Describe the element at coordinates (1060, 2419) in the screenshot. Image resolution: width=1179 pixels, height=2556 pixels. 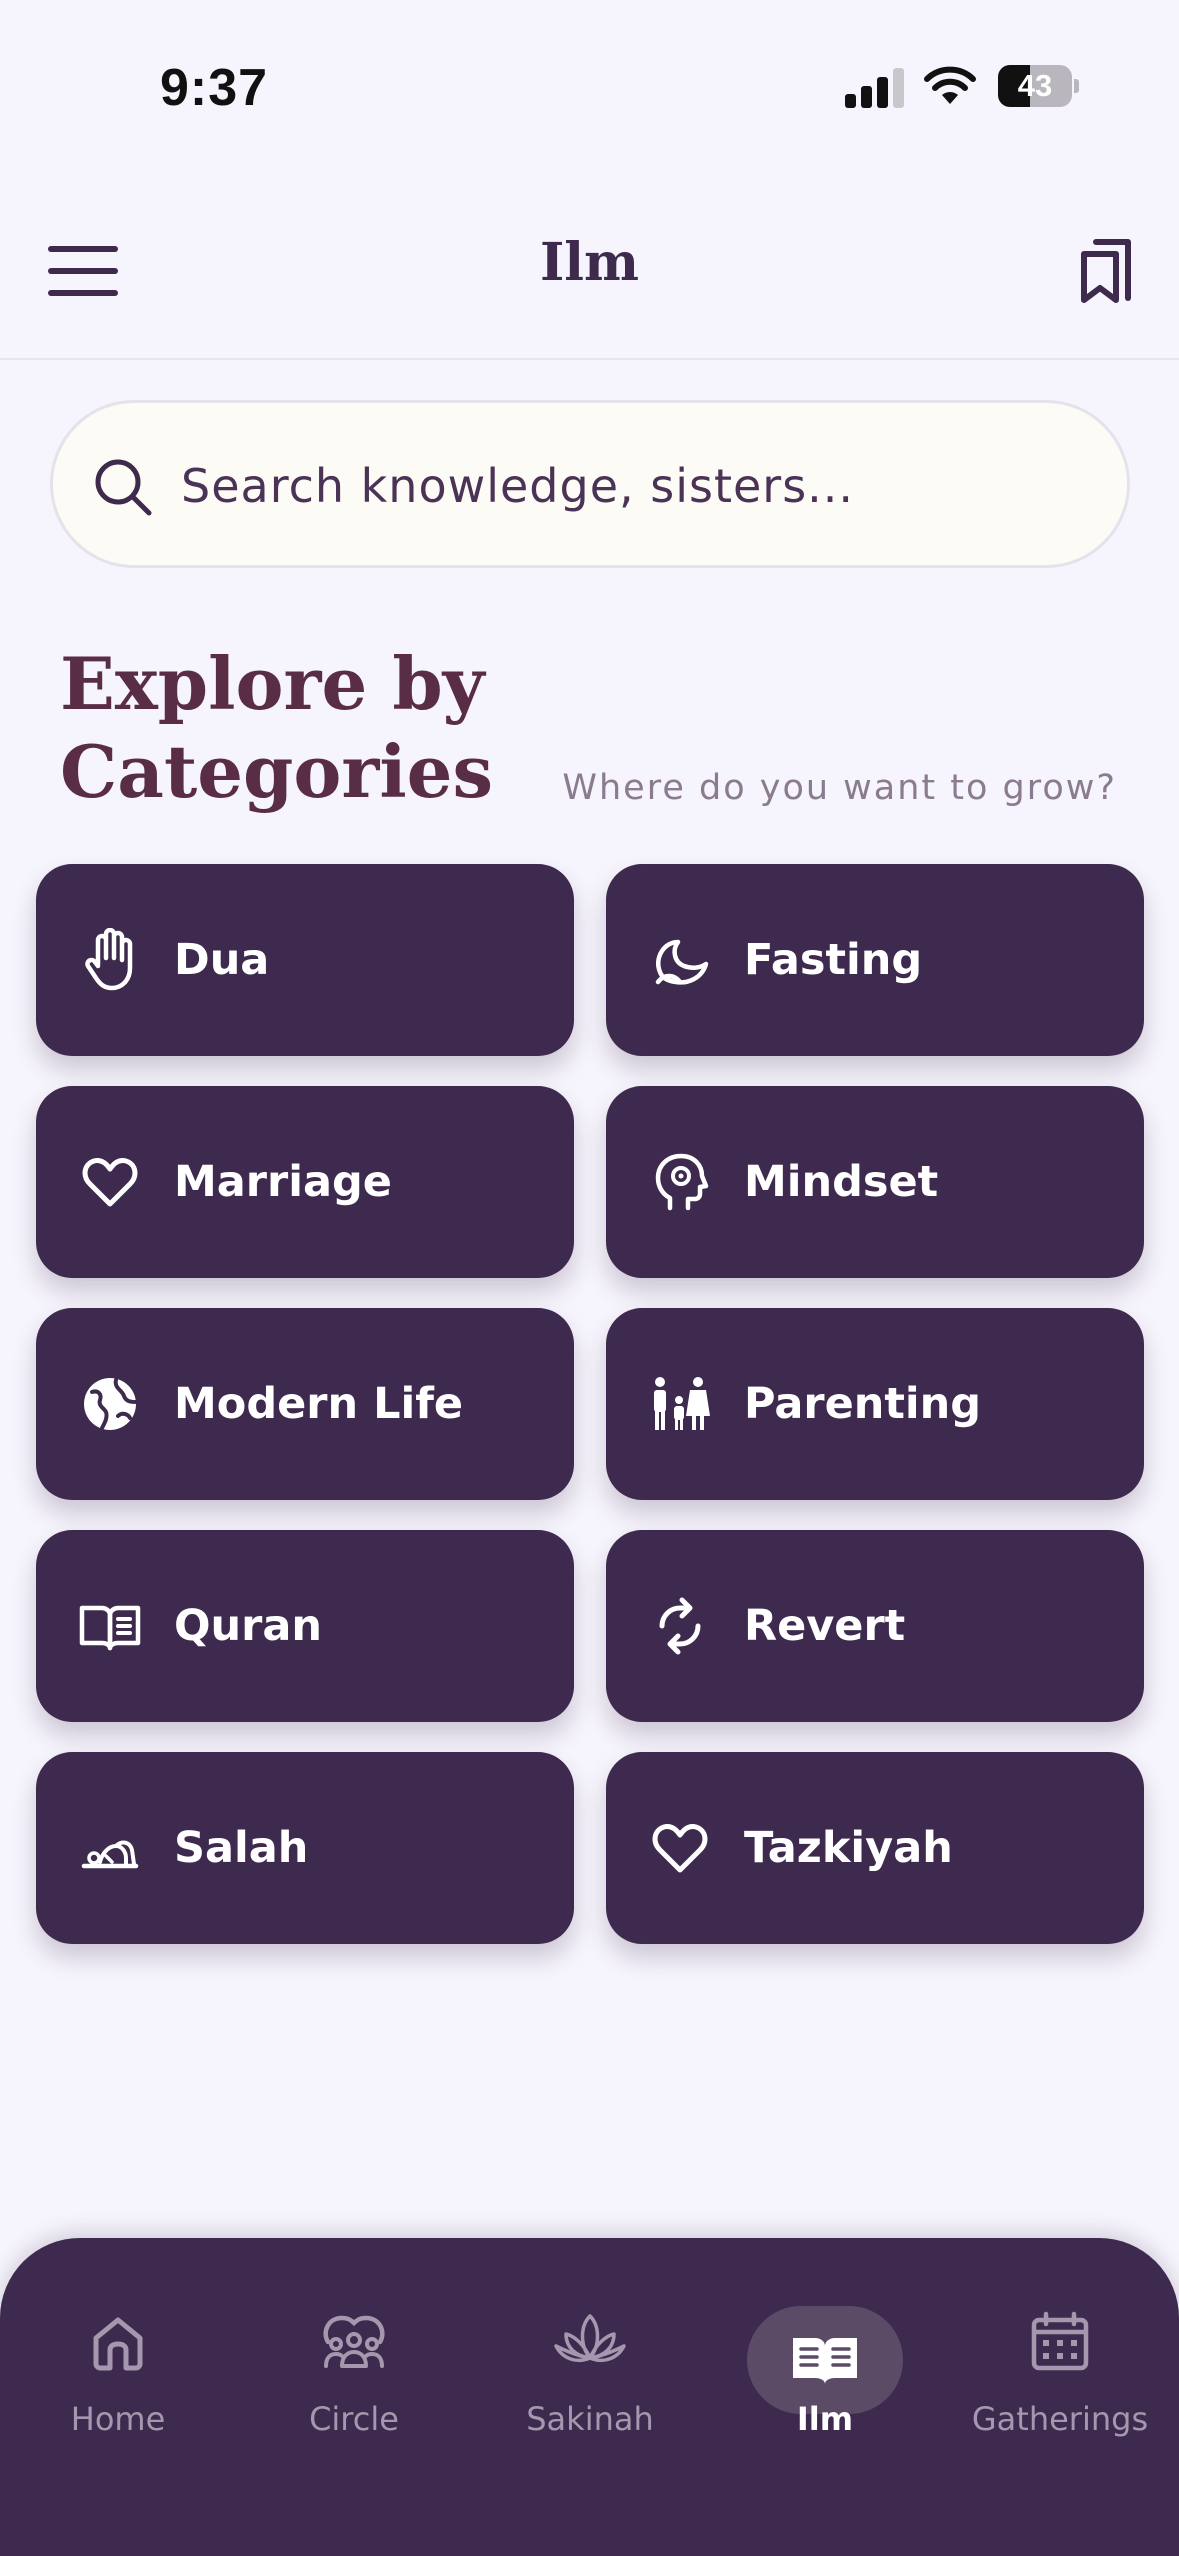
I see `tab-label: Gatherings` at that location.